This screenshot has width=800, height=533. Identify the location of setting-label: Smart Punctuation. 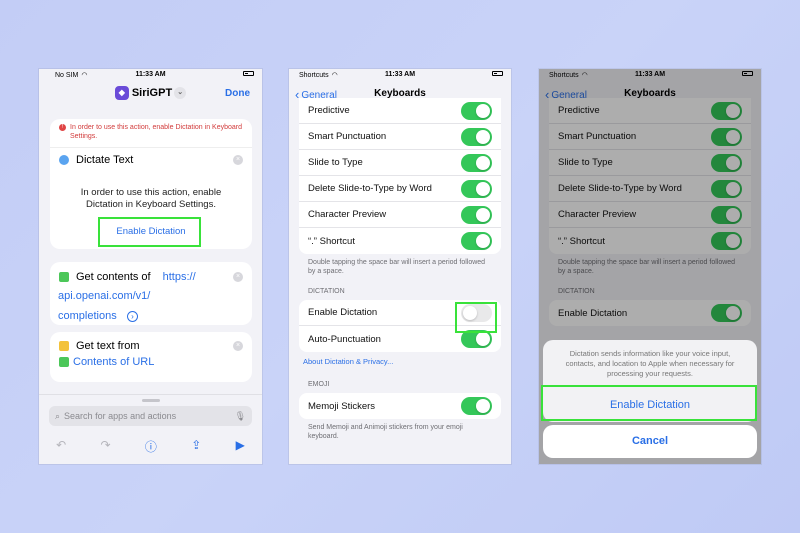
(347, 136).